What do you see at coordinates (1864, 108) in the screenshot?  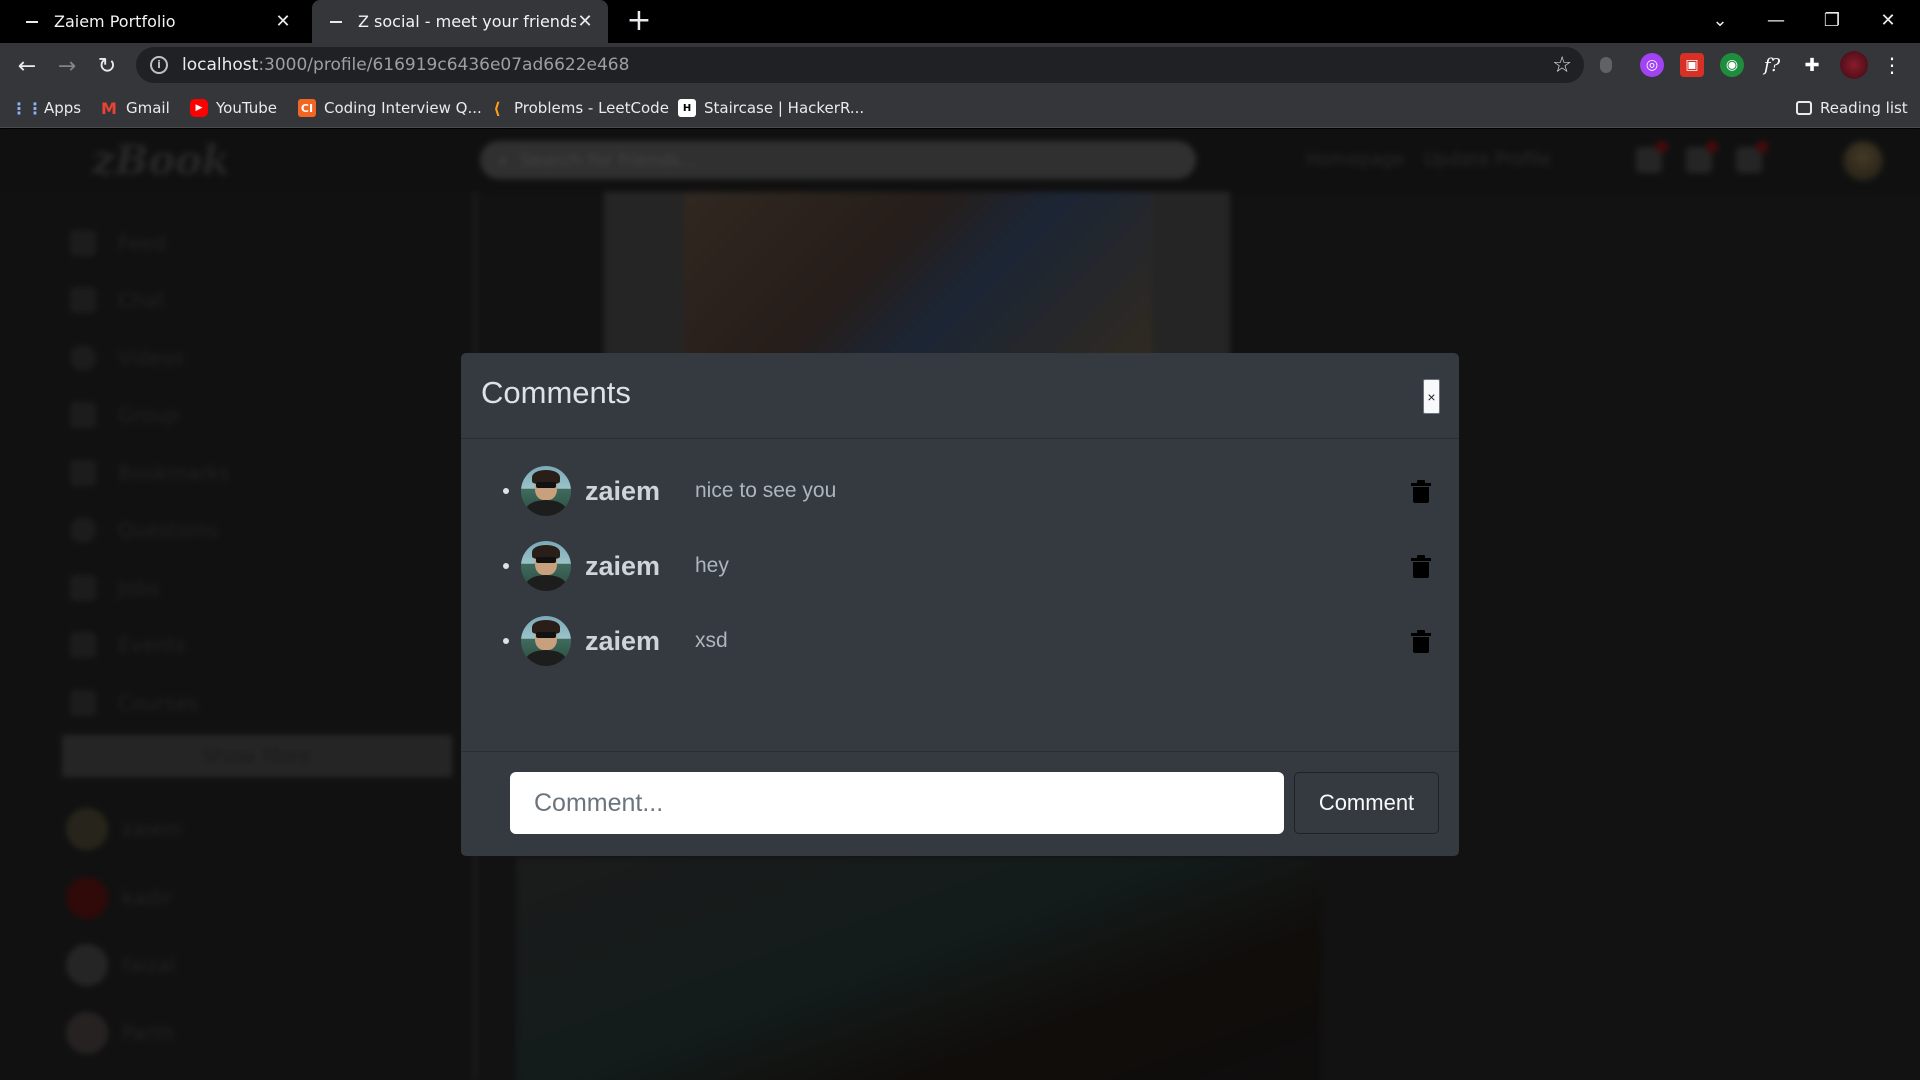 I see `reading-list-label: Reading list` at bounding box center [1864, 108].